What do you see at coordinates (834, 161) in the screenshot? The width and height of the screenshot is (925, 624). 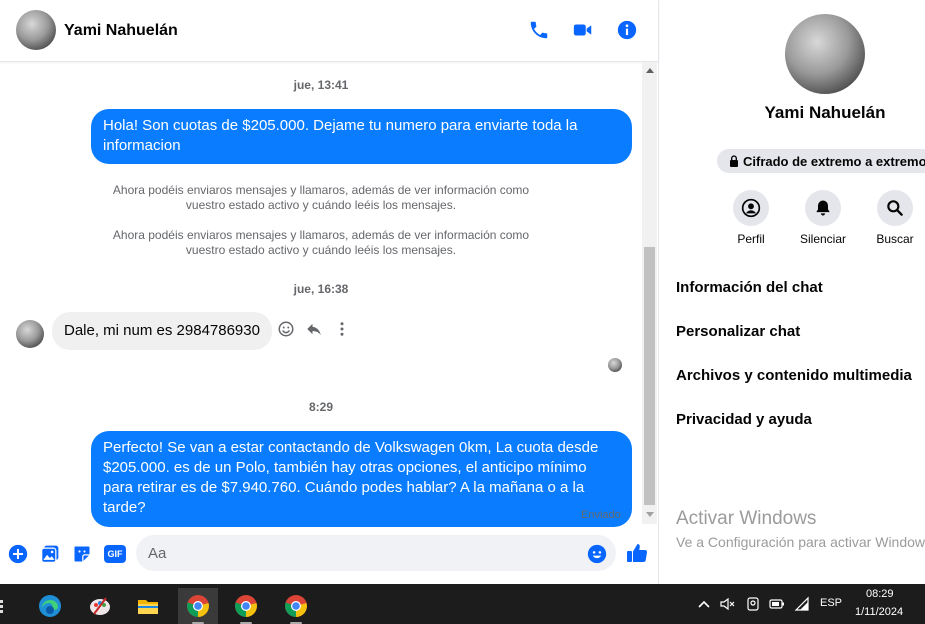 I see `encryption-label: Cifrado de extremo a extremo` at bounding box center [834, 161].